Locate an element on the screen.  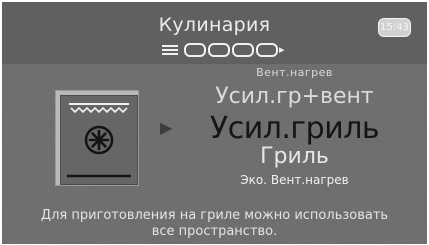
oven-mode-card is located at coordinates (99, 140).